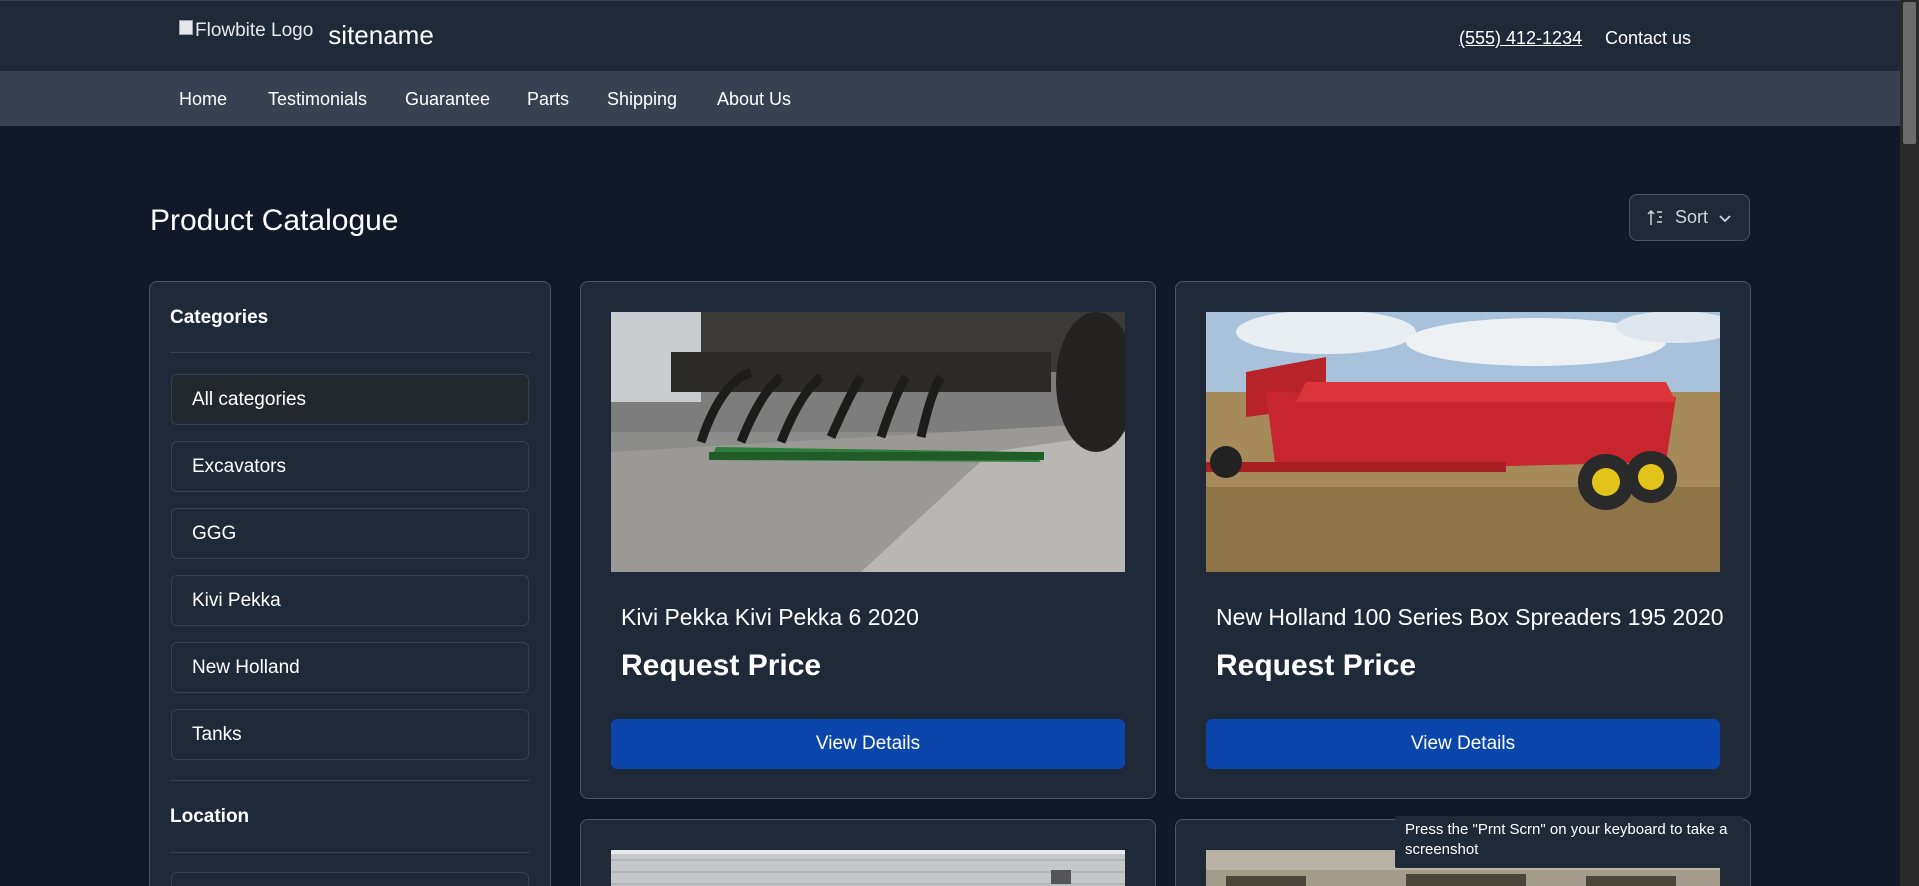  What do you see at coordinates (274, 220) in the screenshot?
I see `page-title: Product Catalogue` at bounding box center [274, 220].